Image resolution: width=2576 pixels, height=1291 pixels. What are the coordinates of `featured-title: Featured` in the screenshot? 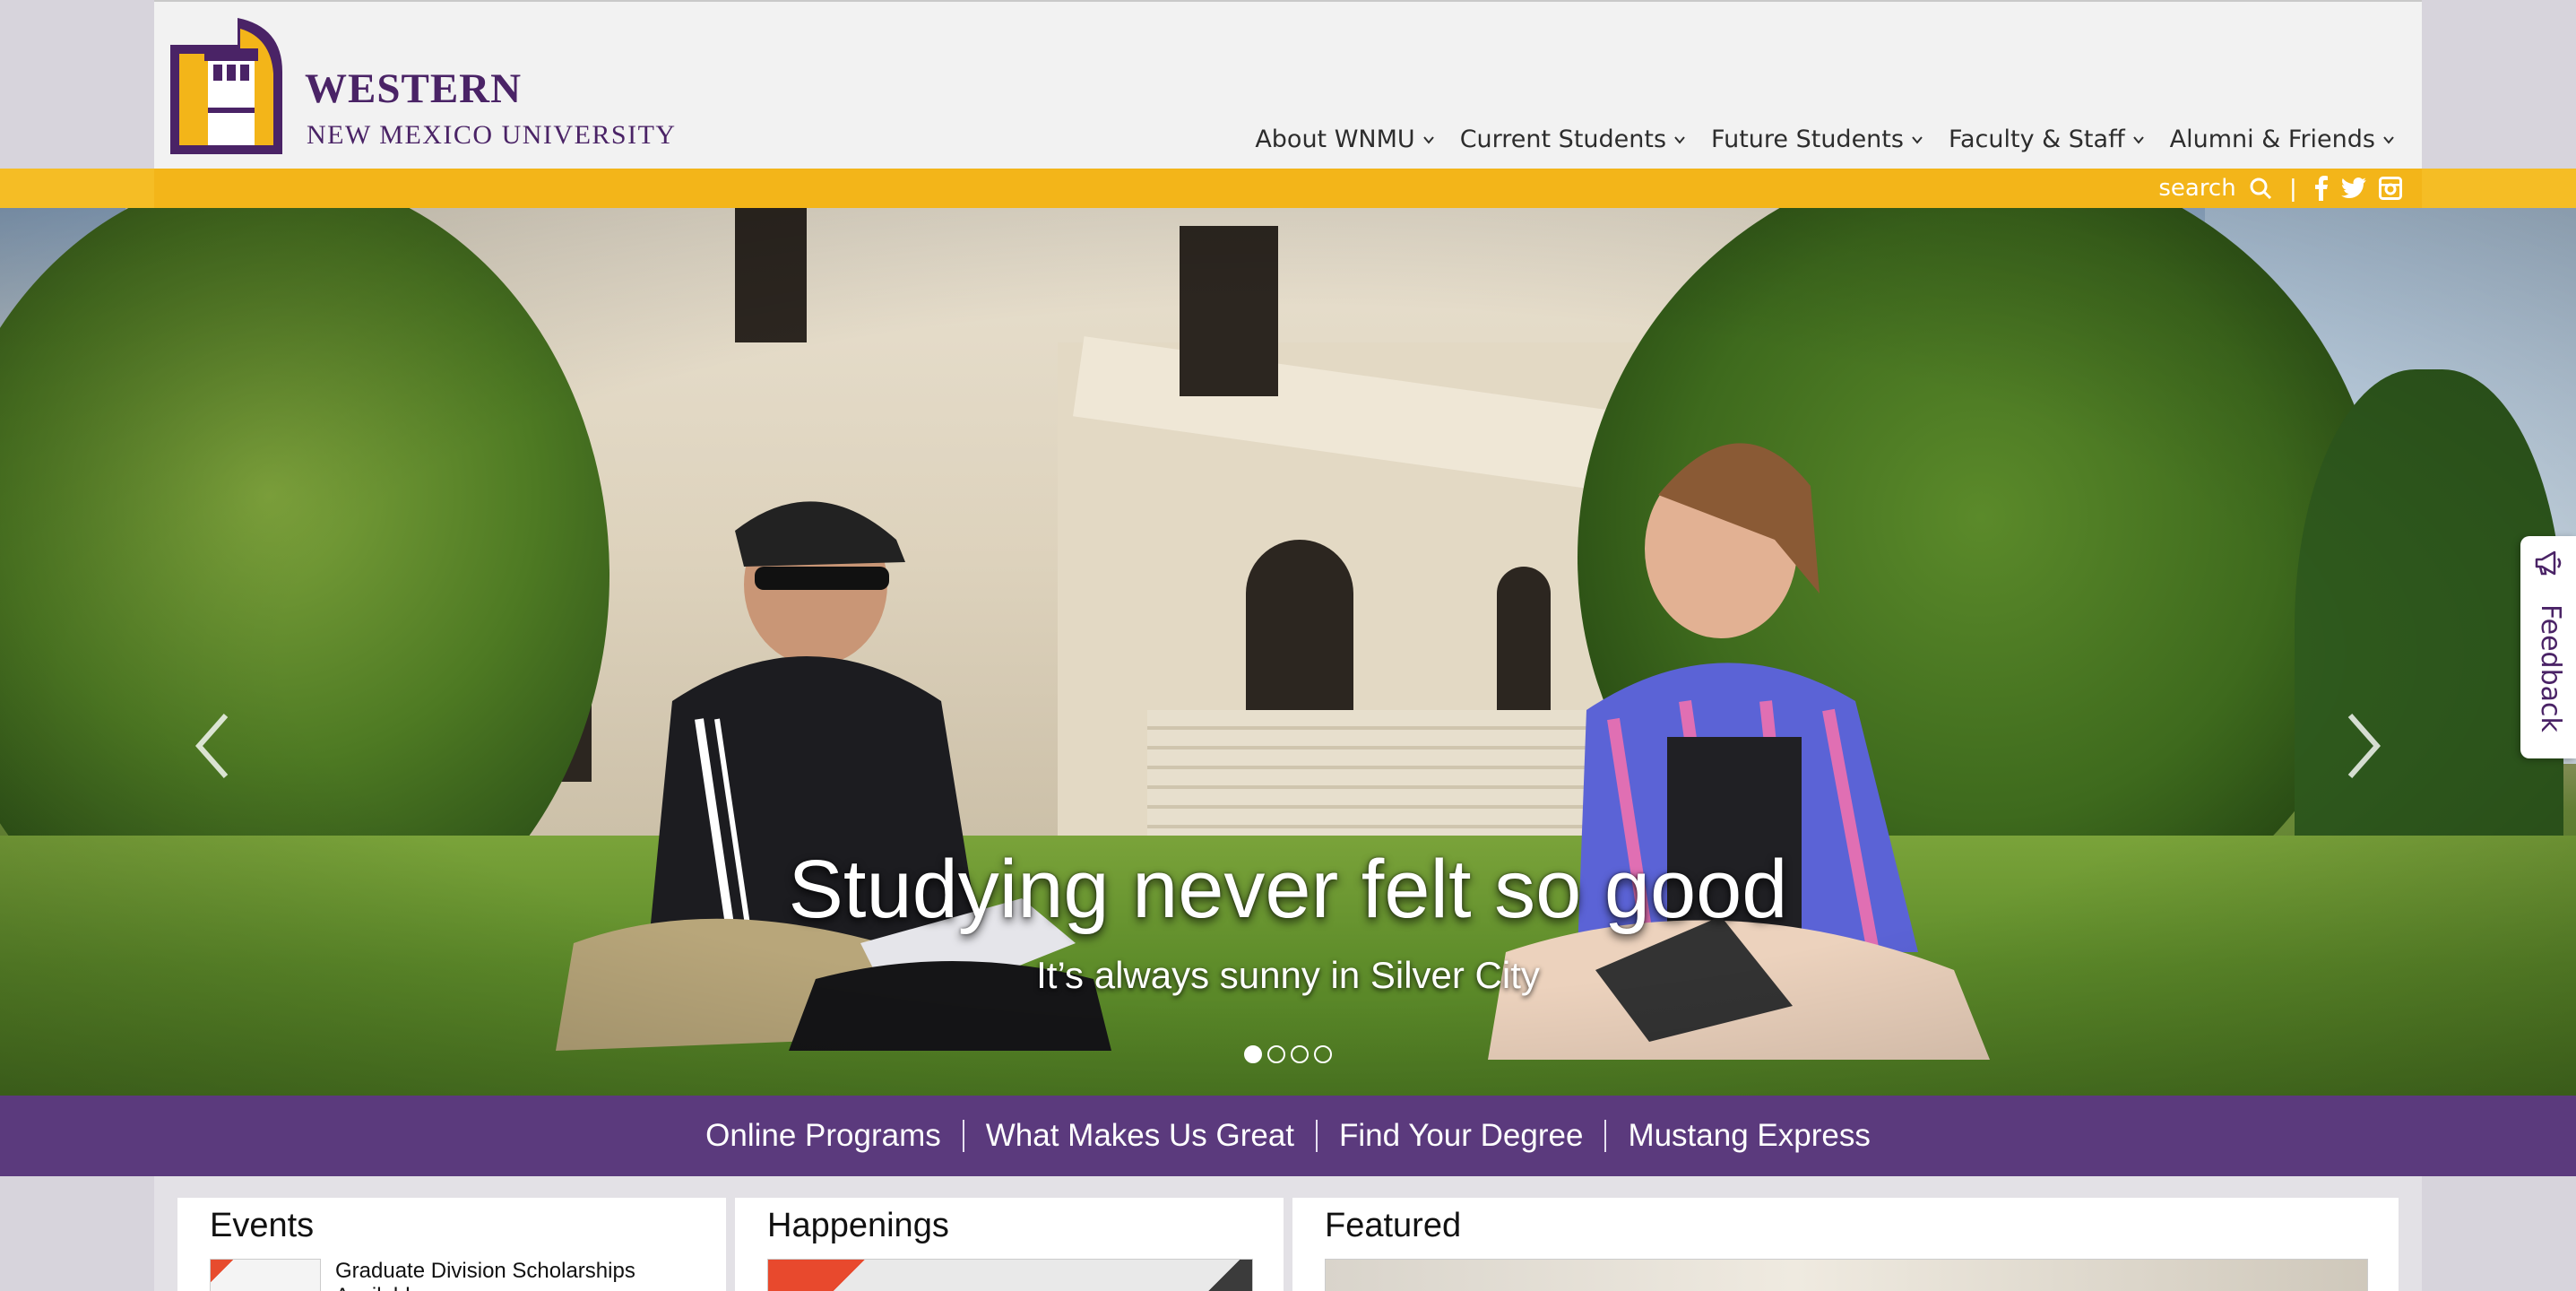 It's located at (1393, 1226).